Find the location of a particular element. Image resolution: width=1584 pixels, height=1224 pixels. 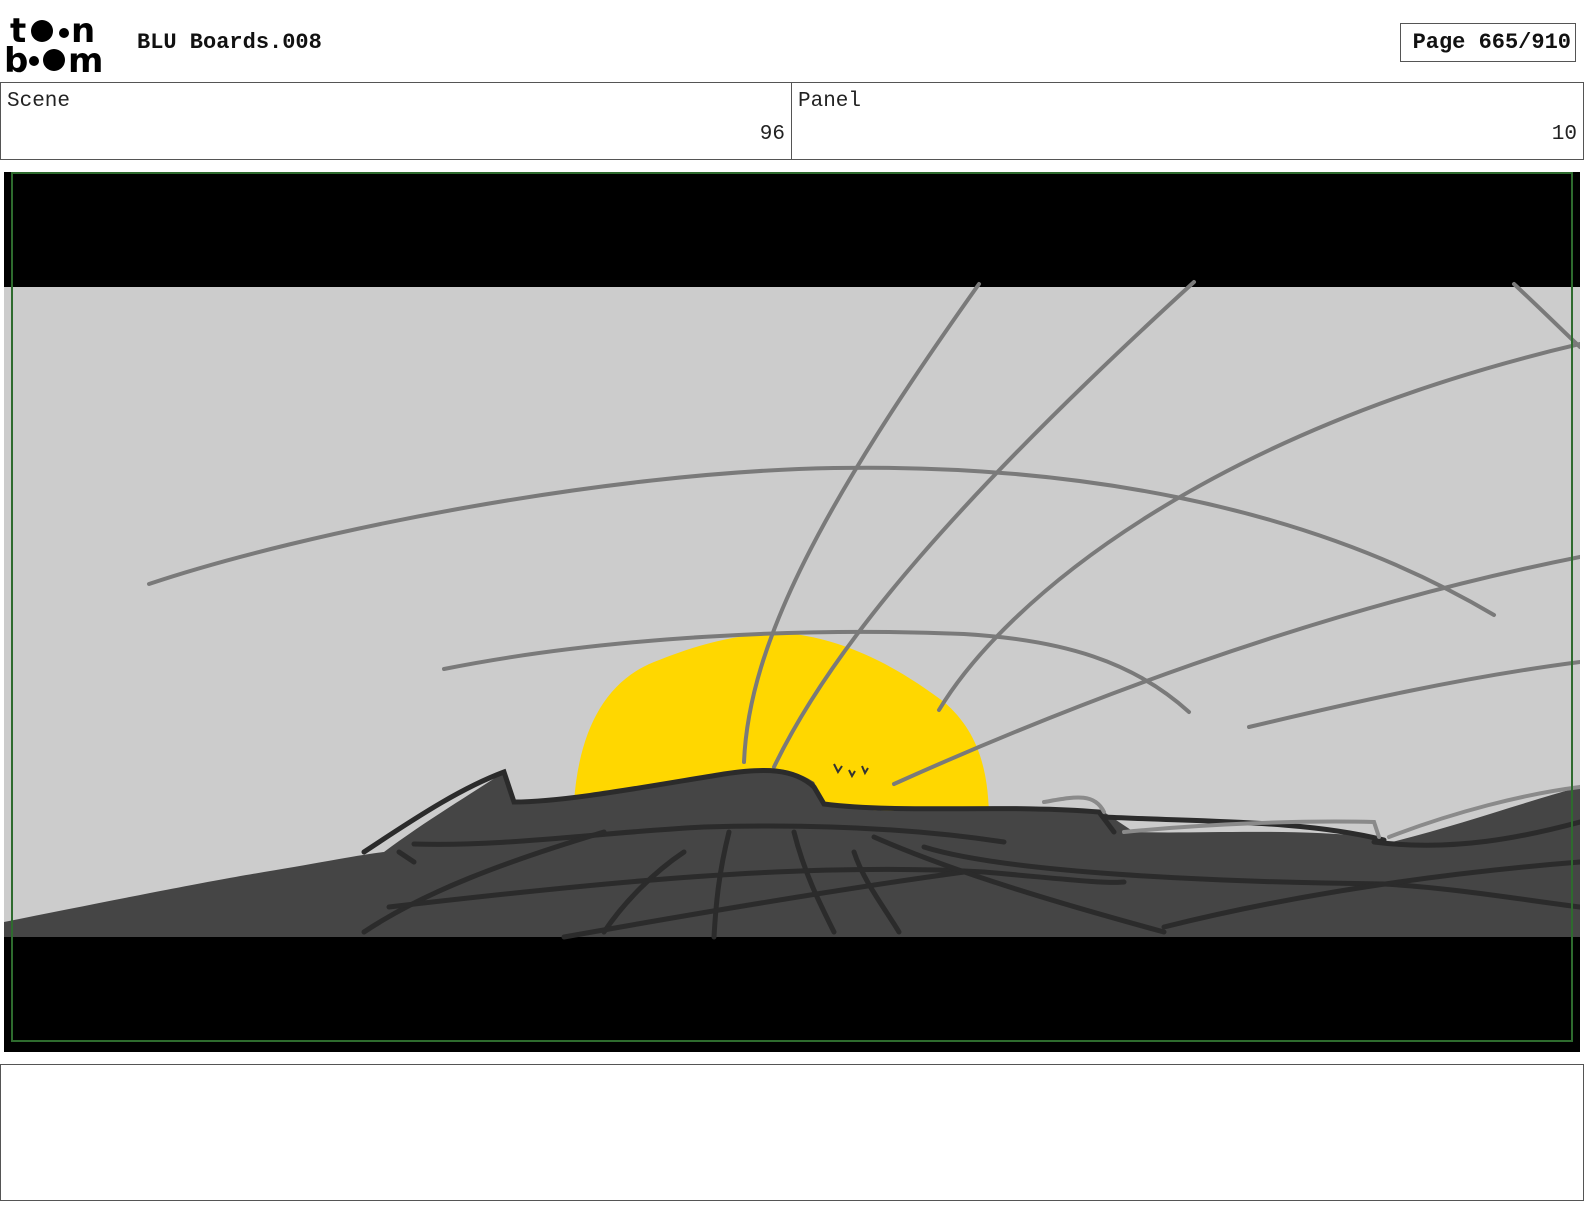

panel-number: 10 is located at coordinates (1564, 134).